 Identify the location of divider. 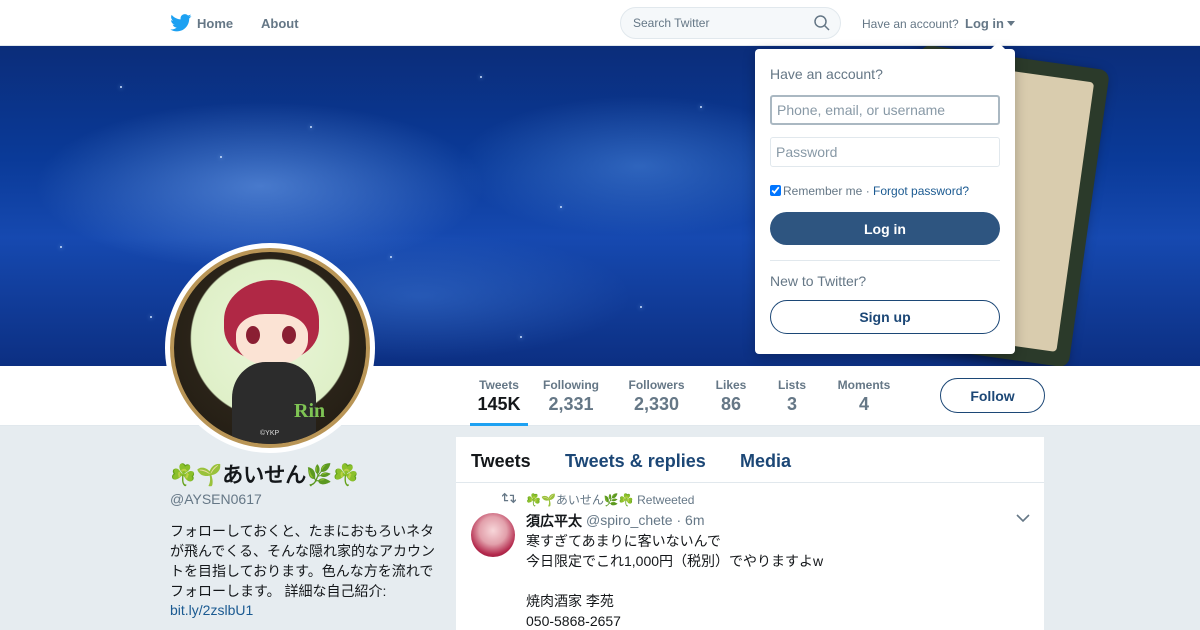
(885, 260).